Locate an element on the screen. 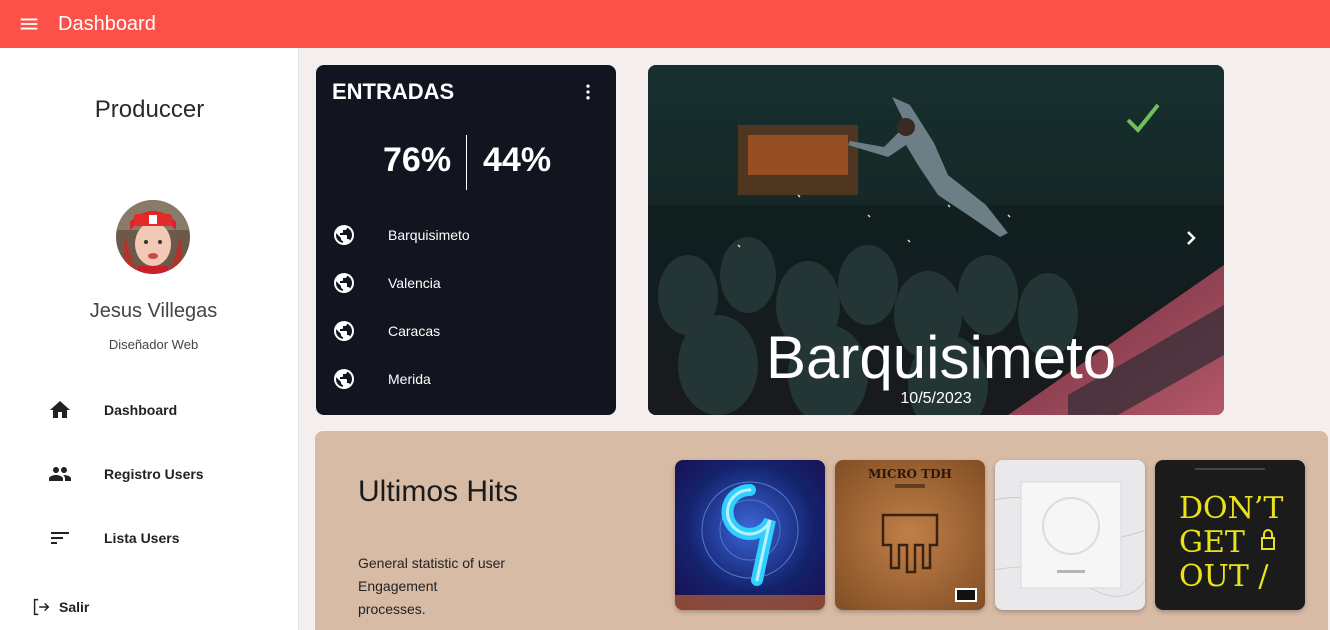  nav-label: Registro Users is located at coordinates (154, 474).